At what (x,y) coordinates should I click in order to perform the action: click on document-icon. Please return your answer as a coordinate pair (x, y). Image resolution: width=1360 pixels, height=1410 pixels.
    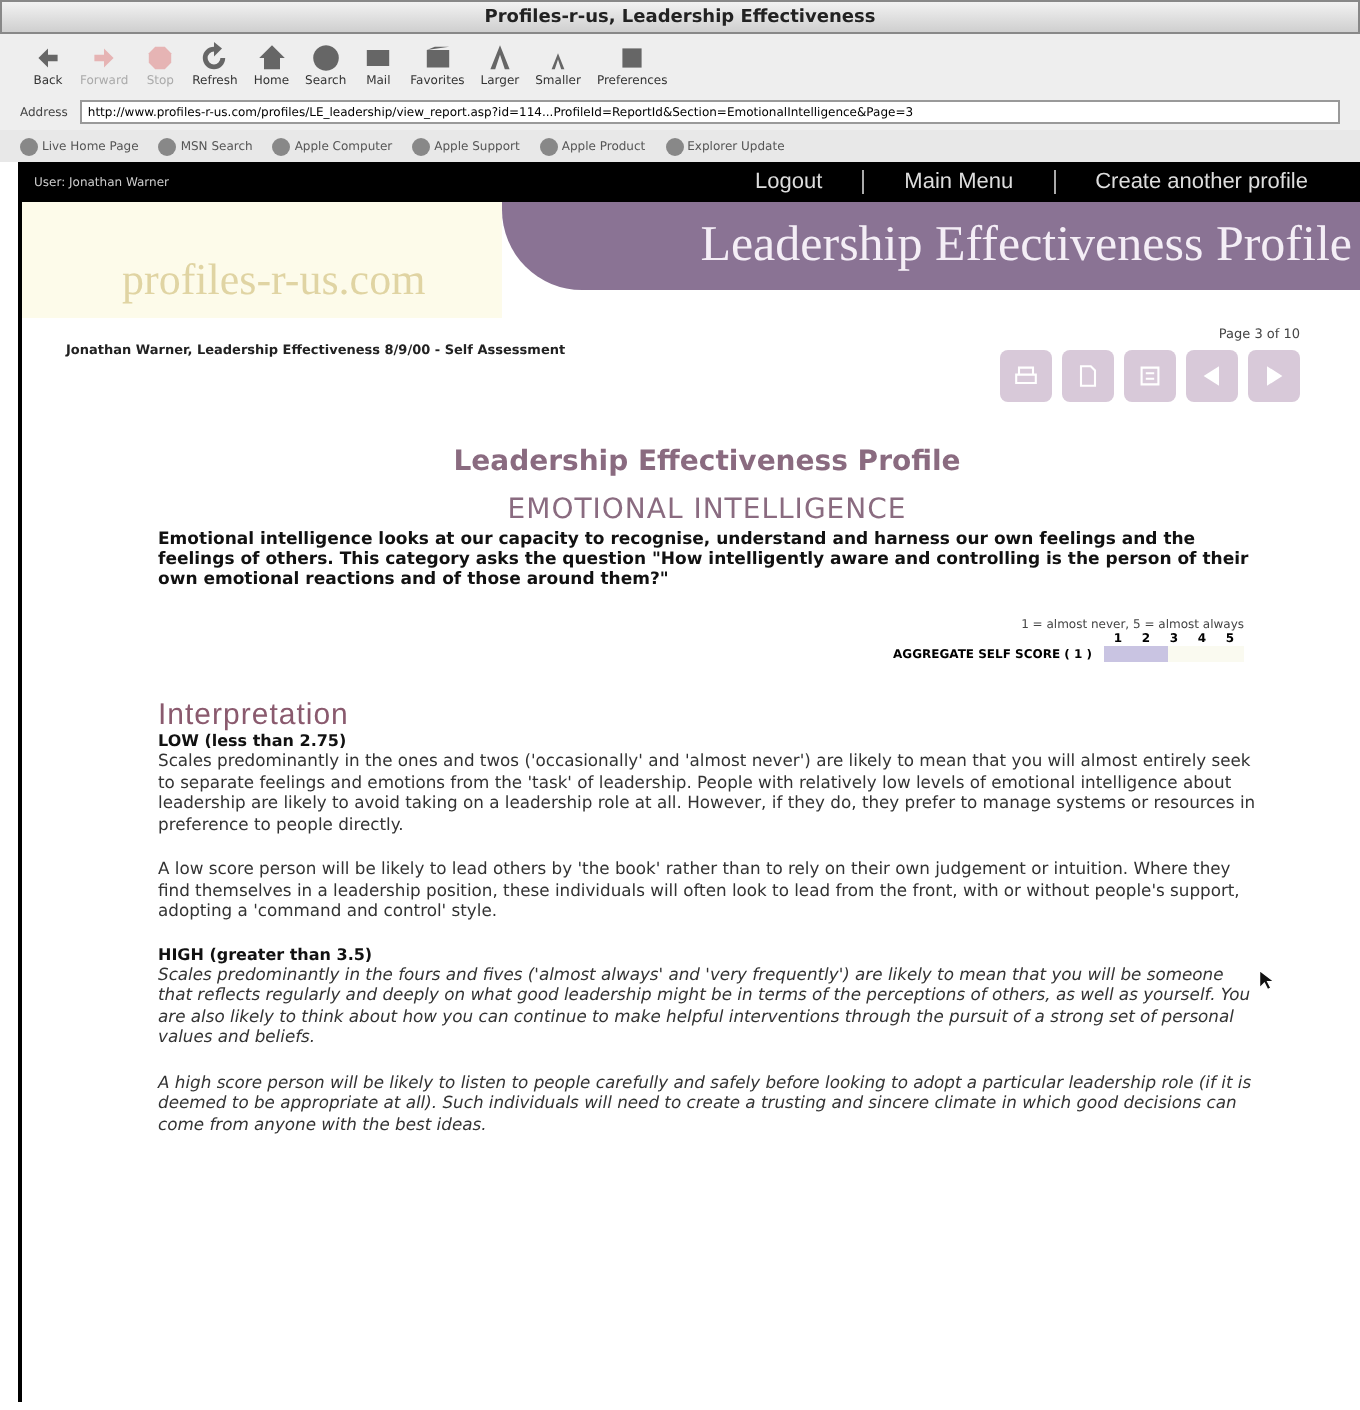
    Looking at the image, I should click on (1088, 376).